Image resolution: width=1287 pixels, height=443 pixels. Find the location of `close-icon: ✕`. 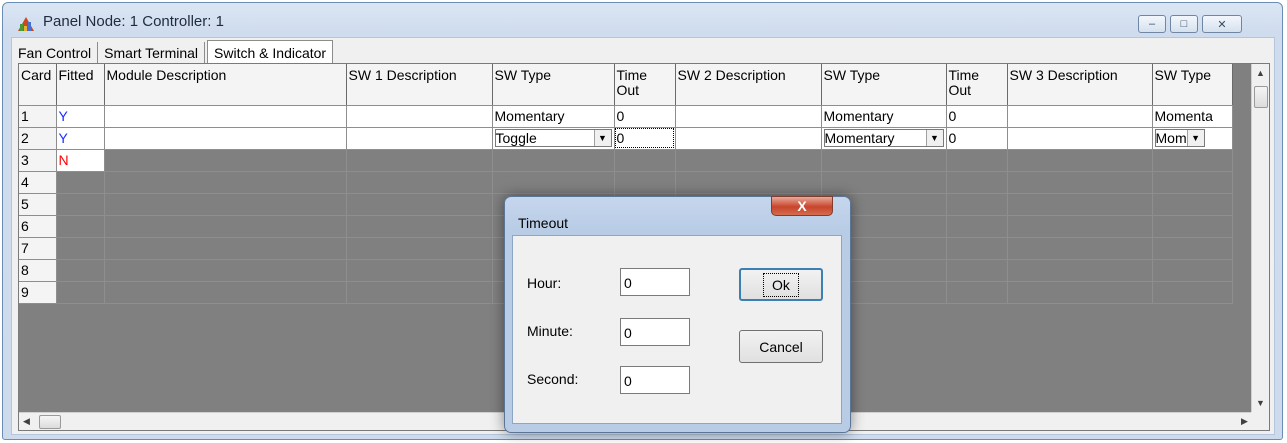

close-icon: ✕ is located at coordinates (1222, 24).